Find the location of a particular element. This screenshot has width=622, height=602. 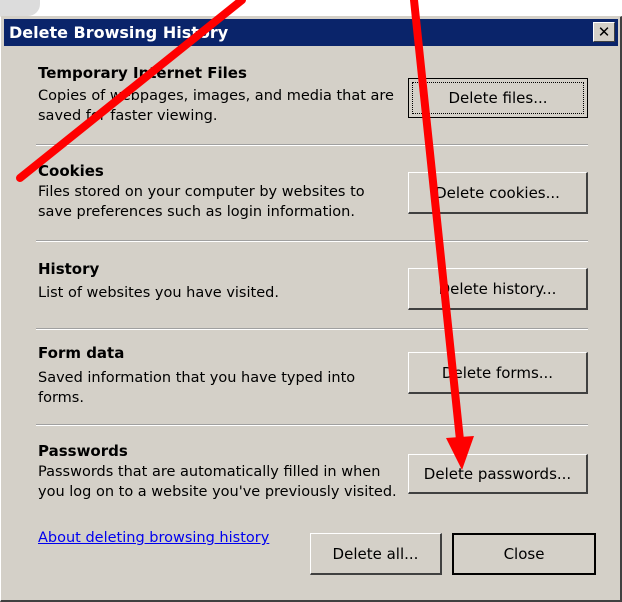

arrow-line-down is located at coordinates (437, 222).